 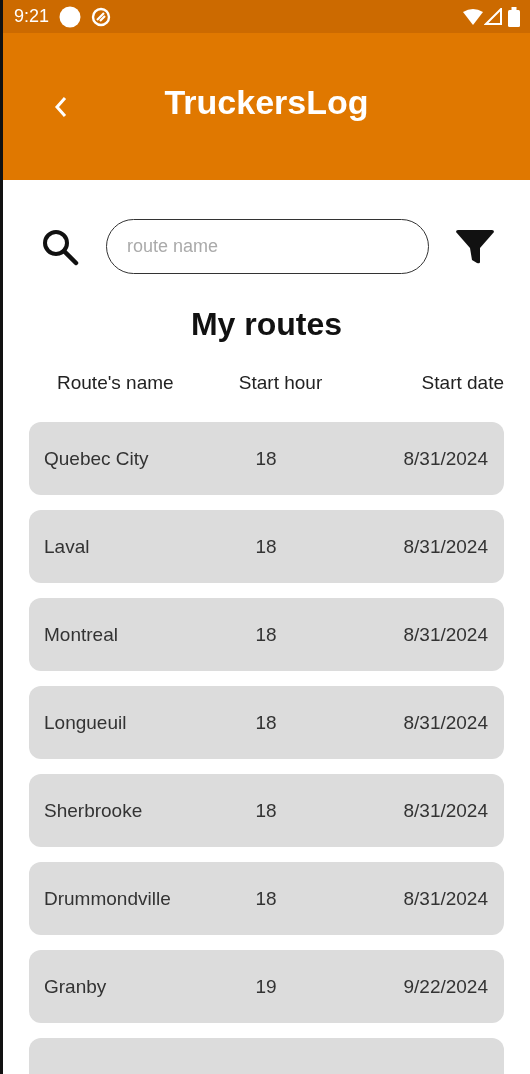 What do you see at coordinates (473, 16) in the screenshot?
I see `wifi-icon` at bounding box center [473, 16].